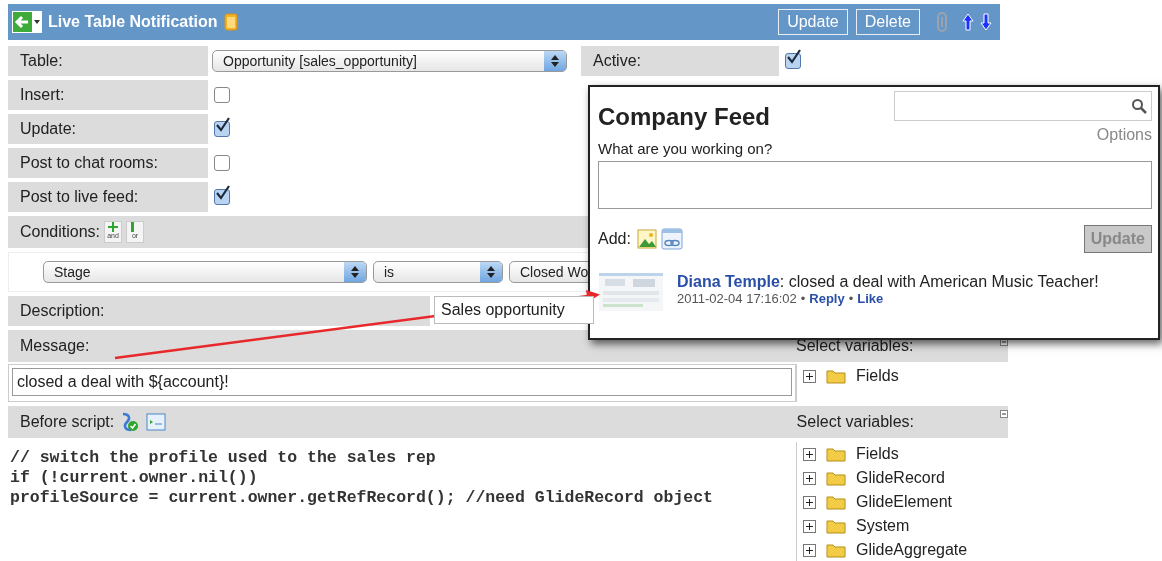 The height and width of the screenshot is (561, 1162). I want to click on post-text: Diana Temple: closed a deal with American Music Teacher!, so click(888, 282).